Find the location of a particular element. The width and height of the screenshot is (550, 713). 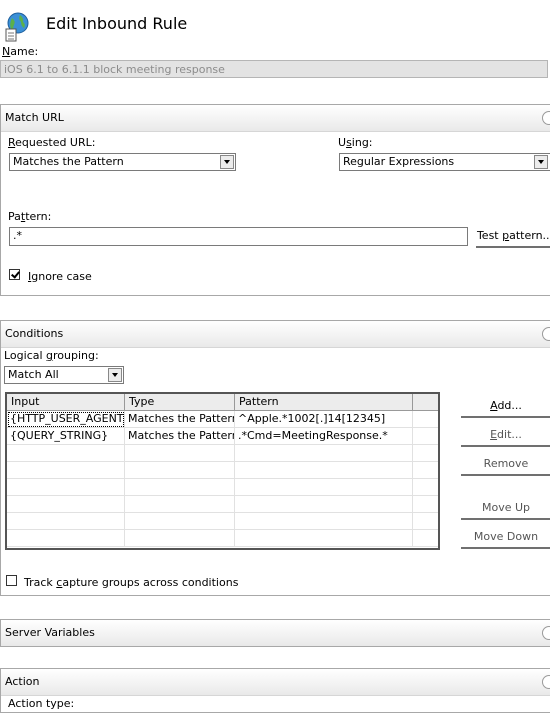

column-header-type: Type is located at coordinates (180, 402).